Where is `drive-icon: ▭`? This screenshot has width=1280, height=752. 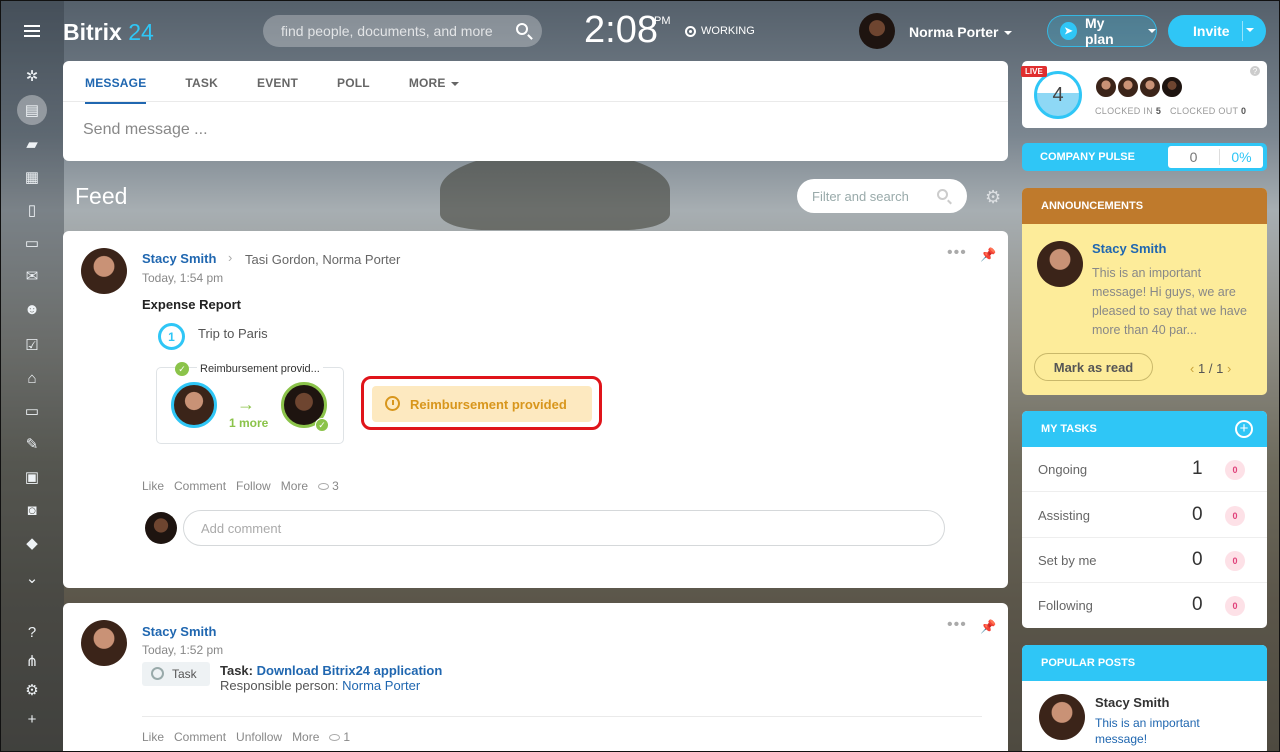 drive-icon: ▭ is located at coordinates (32, 243).